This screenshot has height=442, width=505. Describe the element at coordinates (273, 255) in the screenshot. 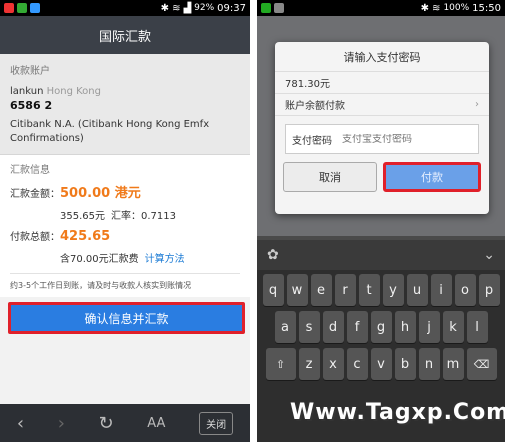

I see `settings-icon: ✿` at that location.